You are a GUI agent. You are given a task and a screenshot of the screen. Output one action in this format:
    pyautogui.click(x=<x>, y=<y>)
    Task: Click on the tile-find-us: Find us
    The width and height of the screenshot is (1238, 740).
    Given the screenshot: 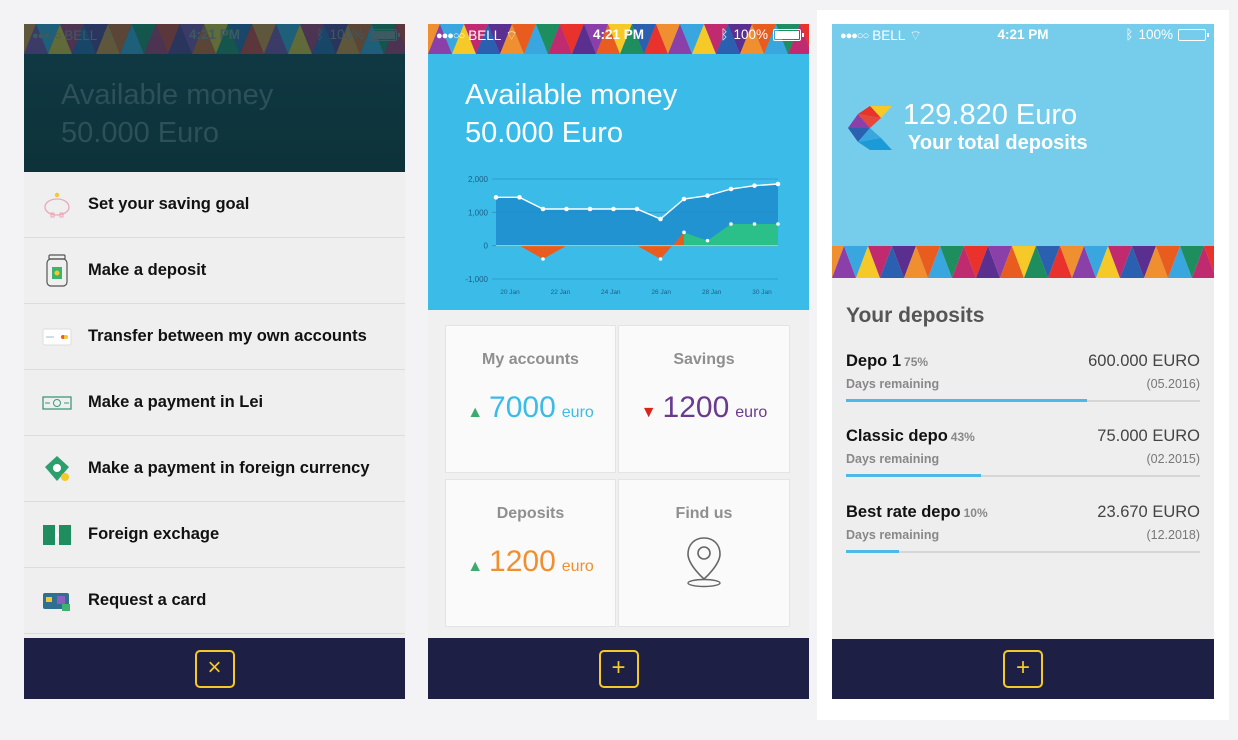 What is the action you would take?
    pyautogui.click(x=704, y=553)
    